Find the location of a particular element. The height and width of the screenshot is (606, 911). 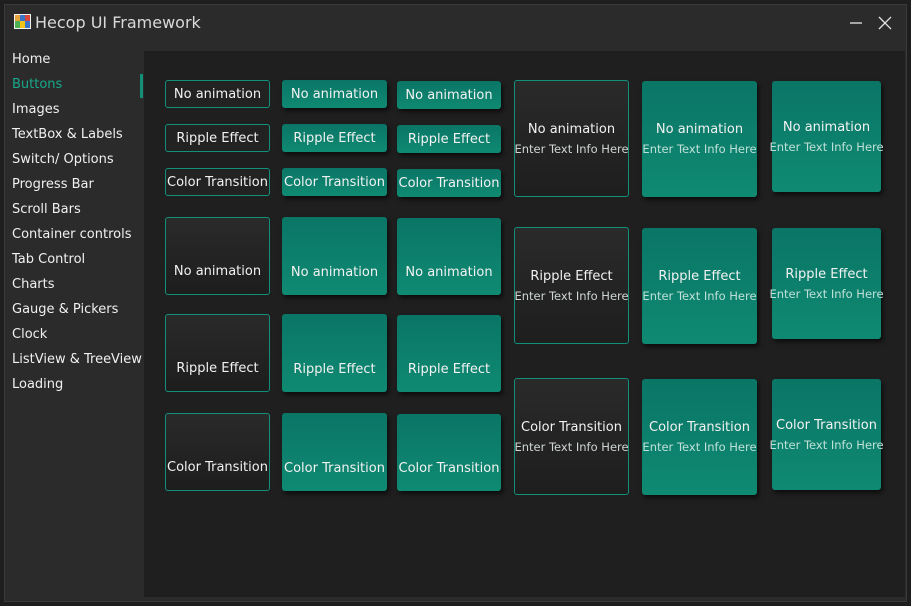

close-button is located at coordinates (885, 23).